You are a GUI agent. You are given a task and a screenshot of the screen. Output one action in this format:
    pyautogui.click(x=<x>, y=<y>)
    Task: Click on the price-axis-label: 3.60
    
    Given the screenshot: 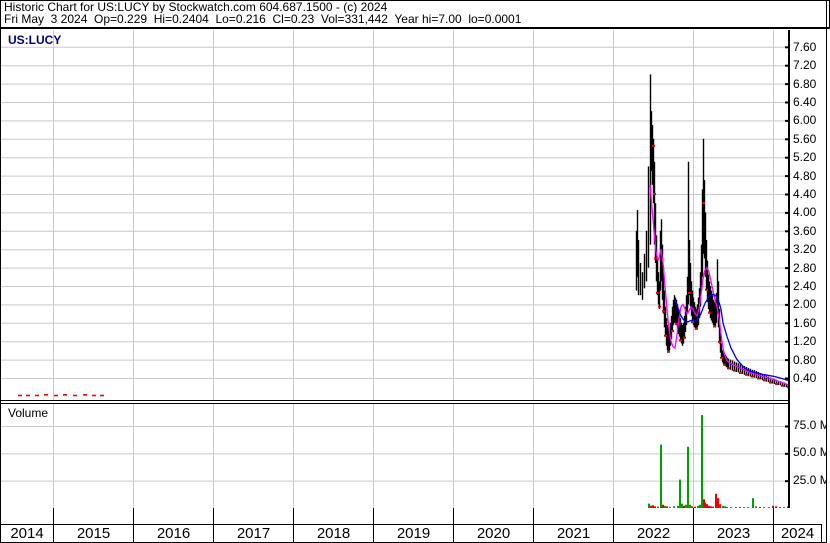 What is the action you would take?
    pyautogui.click(x=805, y=230)
    